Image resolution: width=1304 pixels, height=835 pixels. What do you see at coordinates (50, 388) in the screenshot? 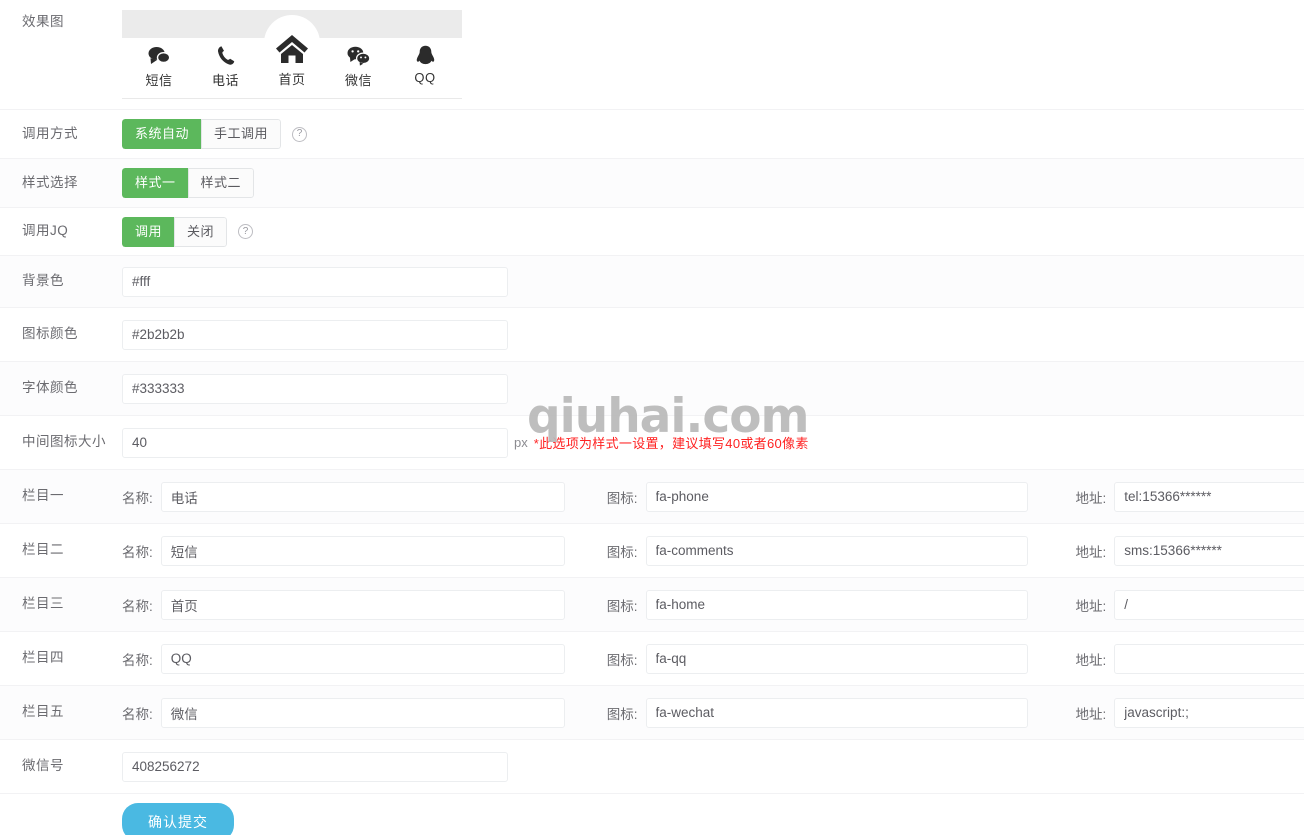
I see `row-label-font-color: 字体颜色` at bounding box center [50, 388].